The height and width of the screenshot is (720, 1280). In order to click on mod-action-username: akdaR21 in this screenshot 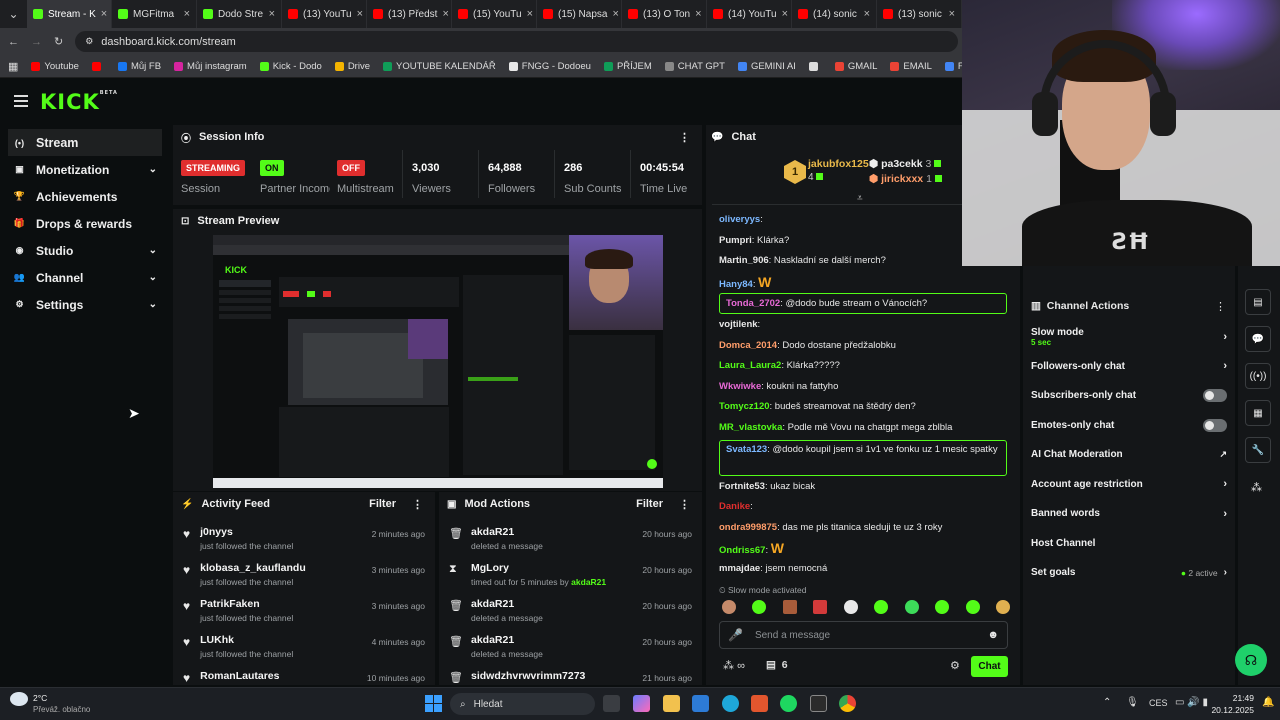, I will do `click(507, 532)`.